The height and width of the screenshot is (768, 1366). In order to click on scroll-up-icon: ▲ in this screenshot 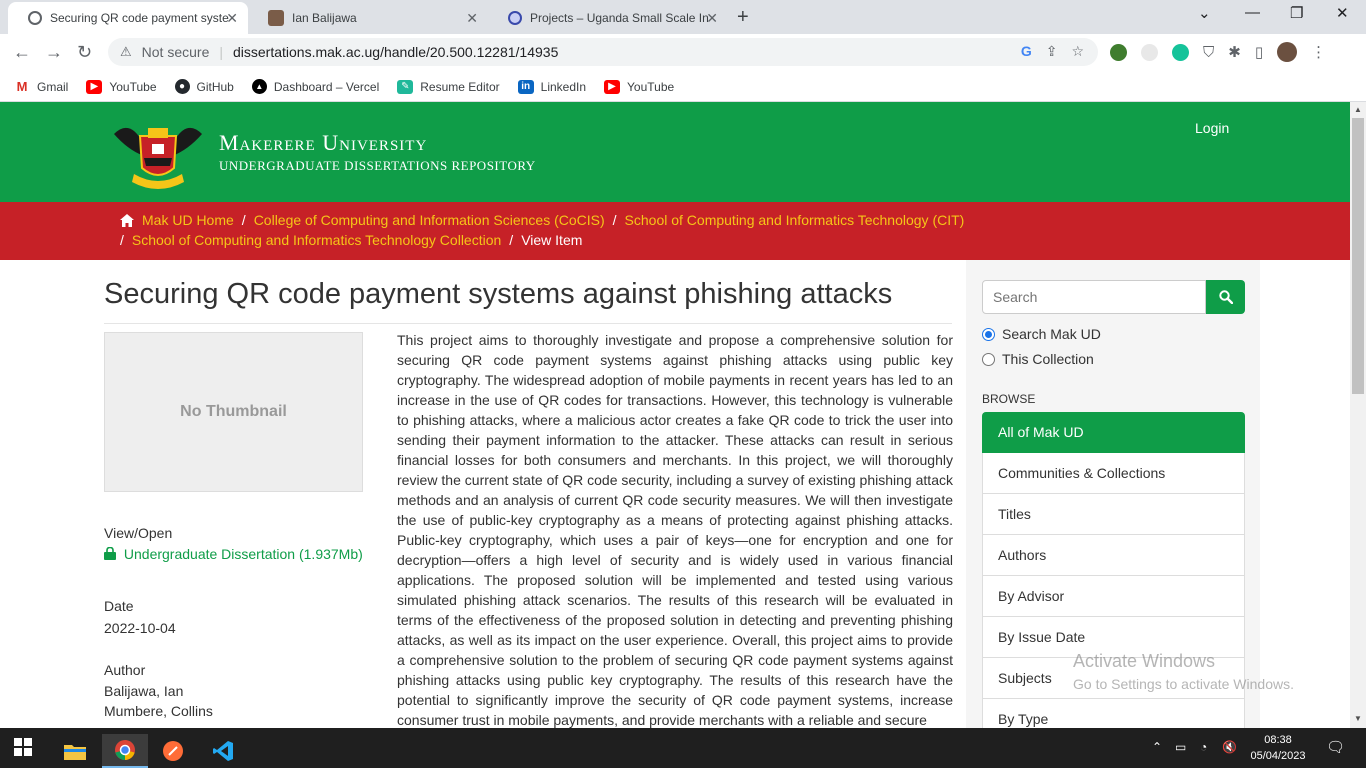, I will do `click(1358, 109)`.